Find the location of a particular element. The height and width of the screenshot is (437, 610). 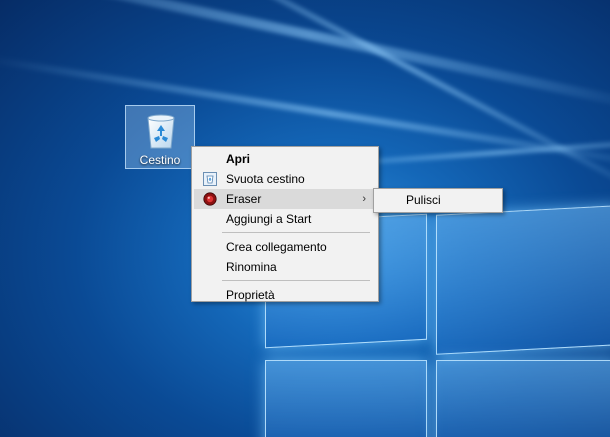

menu-item-create-shortcut: Crea collegamento is located at coordinates (285, 247).